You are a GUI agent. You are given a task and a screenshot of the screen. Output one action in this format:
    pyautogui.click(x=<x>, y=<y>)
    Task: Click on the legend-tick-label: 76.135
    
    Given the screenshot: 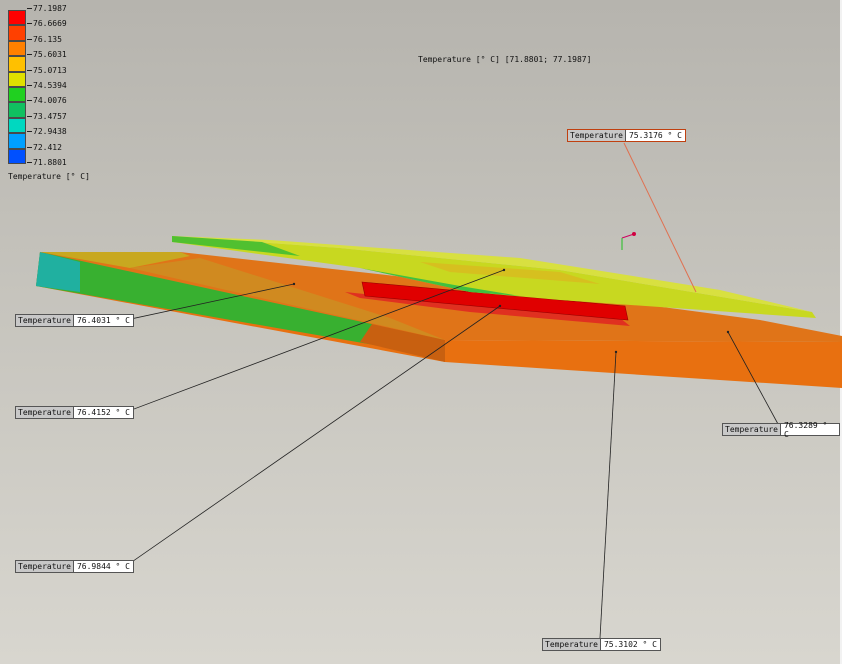 What is the action you would take?
    pyautogui.click(x=47, y=39)
    